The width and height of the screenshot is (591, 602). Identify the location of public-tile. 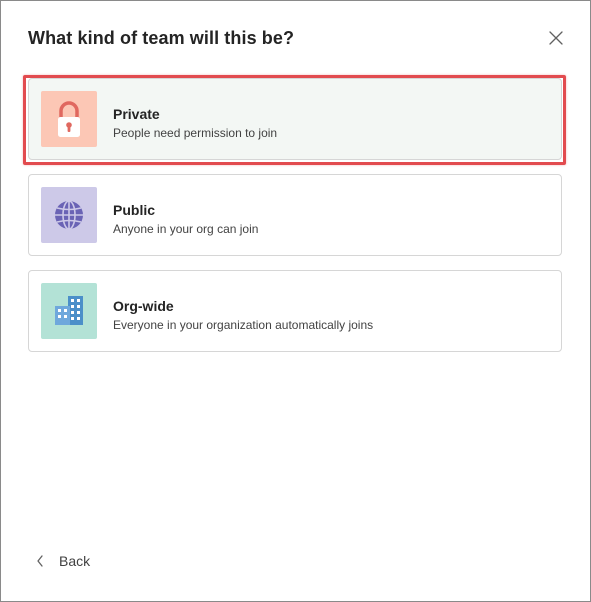
(69, 215).